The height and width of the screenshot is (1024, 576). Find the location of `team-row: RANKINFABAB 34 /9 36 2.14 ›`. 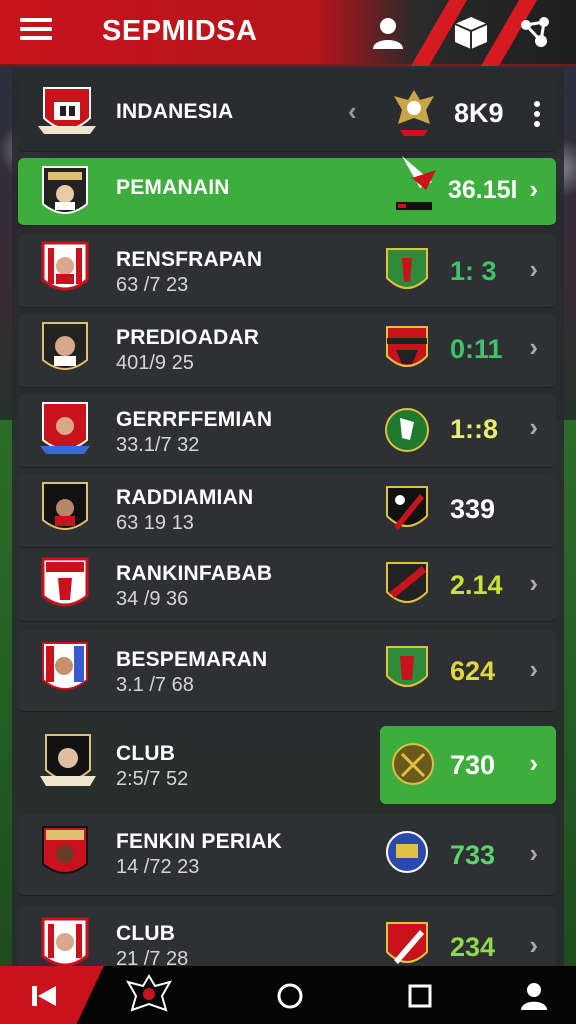

team-row: RANKINFABAB 34 /9 36 2.14 › is located at coordinates (287, 587).